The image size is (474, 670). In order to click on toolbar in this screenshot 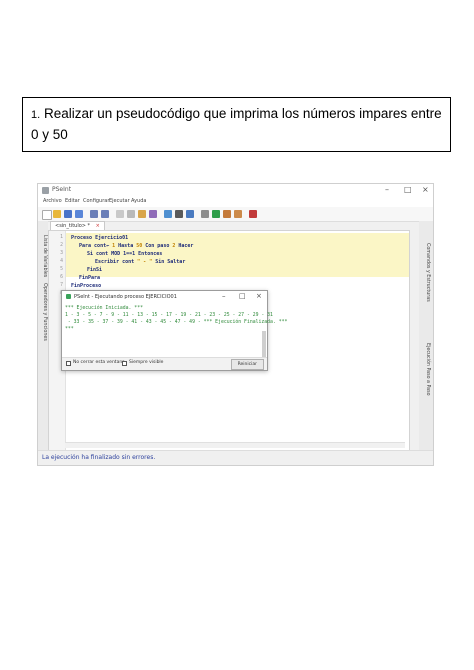, I will do `click(235, 214)`.